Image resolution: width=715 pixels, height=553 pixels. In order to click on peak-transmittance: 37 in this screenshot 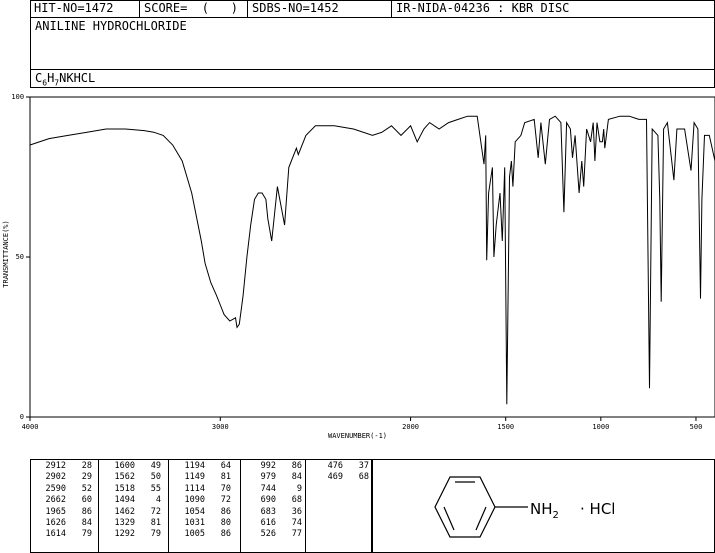, I will do `click(363, 466)`.